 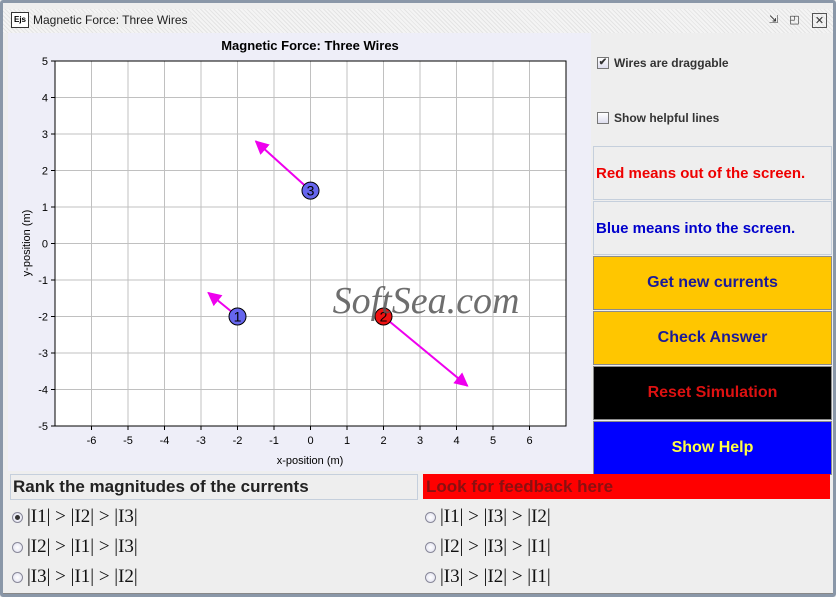 I want to click on answer-option: |I2| > |I1| > |I3|, so click(x=75, y=547).